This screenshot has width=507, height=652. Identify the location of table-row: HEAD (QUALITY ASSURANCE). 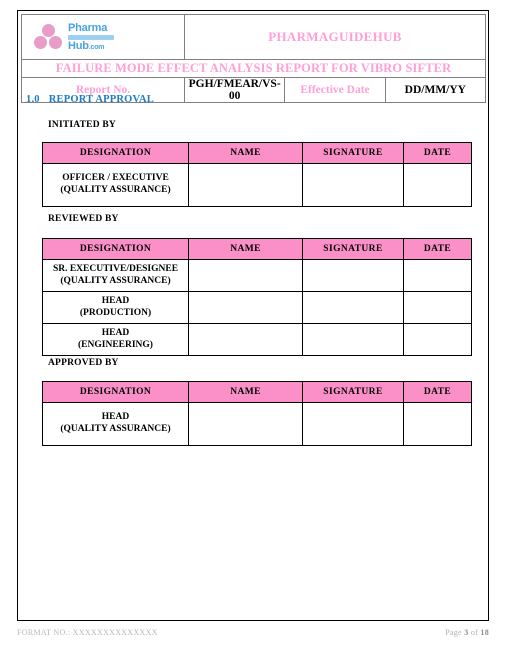
(257, 424).